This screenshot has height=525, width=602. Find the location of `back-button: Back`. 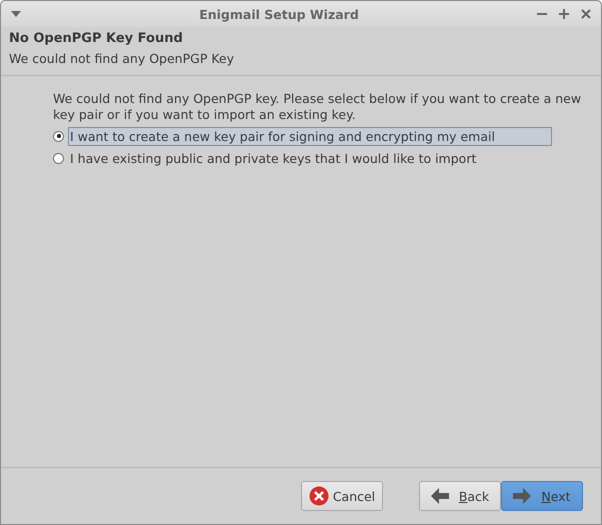

back-button: Back is located at coordinates (460, 496).